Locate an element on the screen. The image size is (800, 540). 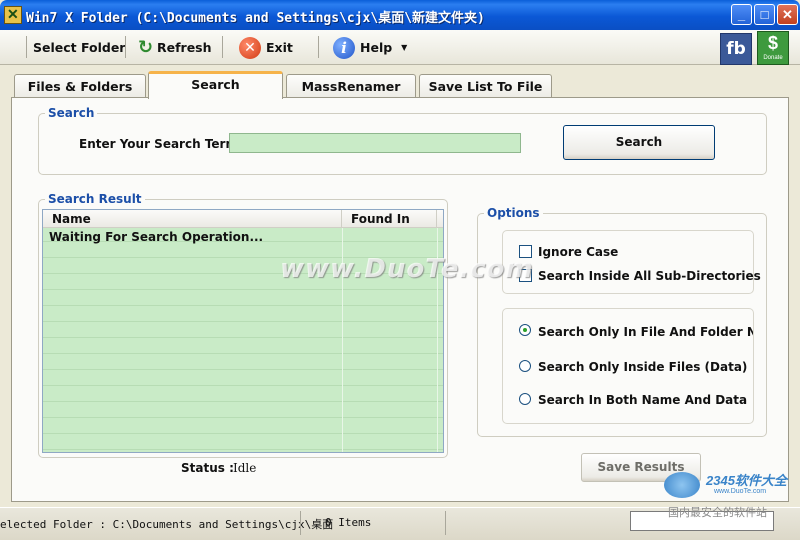
facebook-button: fb is located at coordinates (736, 49).